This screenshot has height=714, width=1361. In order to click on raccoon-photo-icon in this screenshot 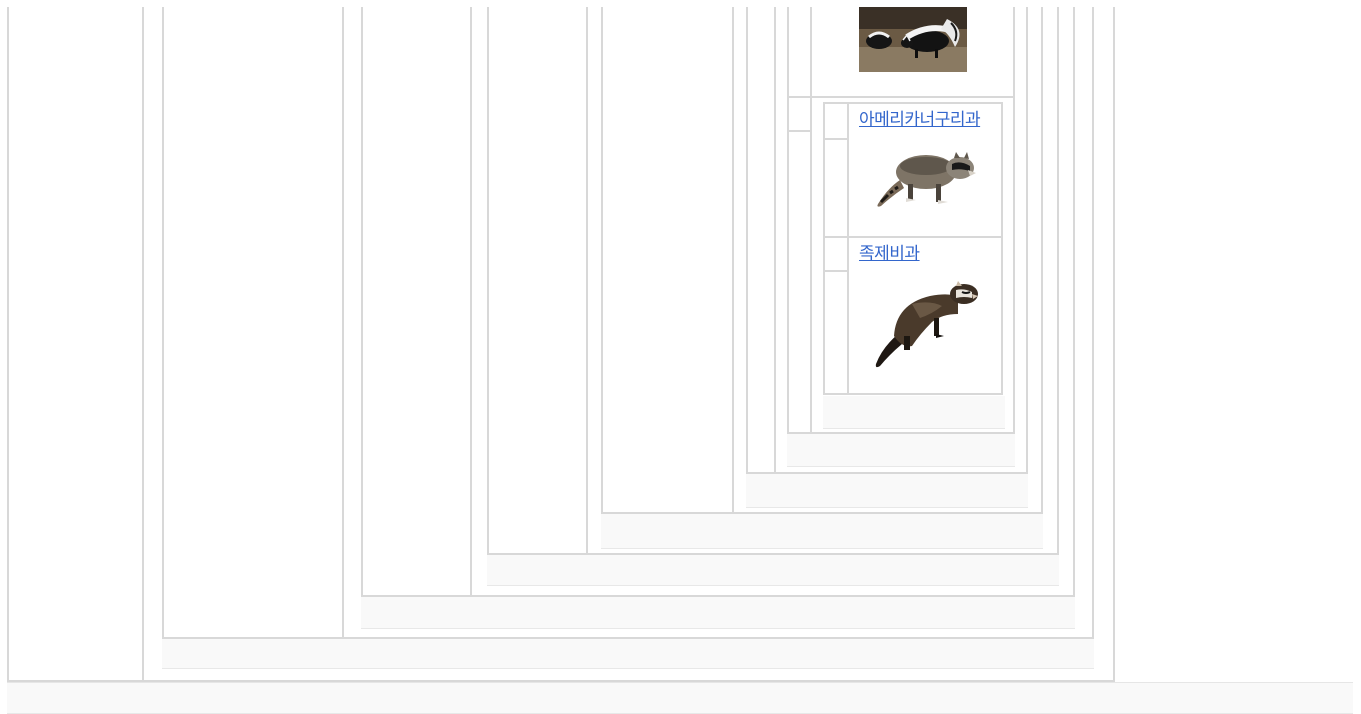, I will do `click(926, 179)`.